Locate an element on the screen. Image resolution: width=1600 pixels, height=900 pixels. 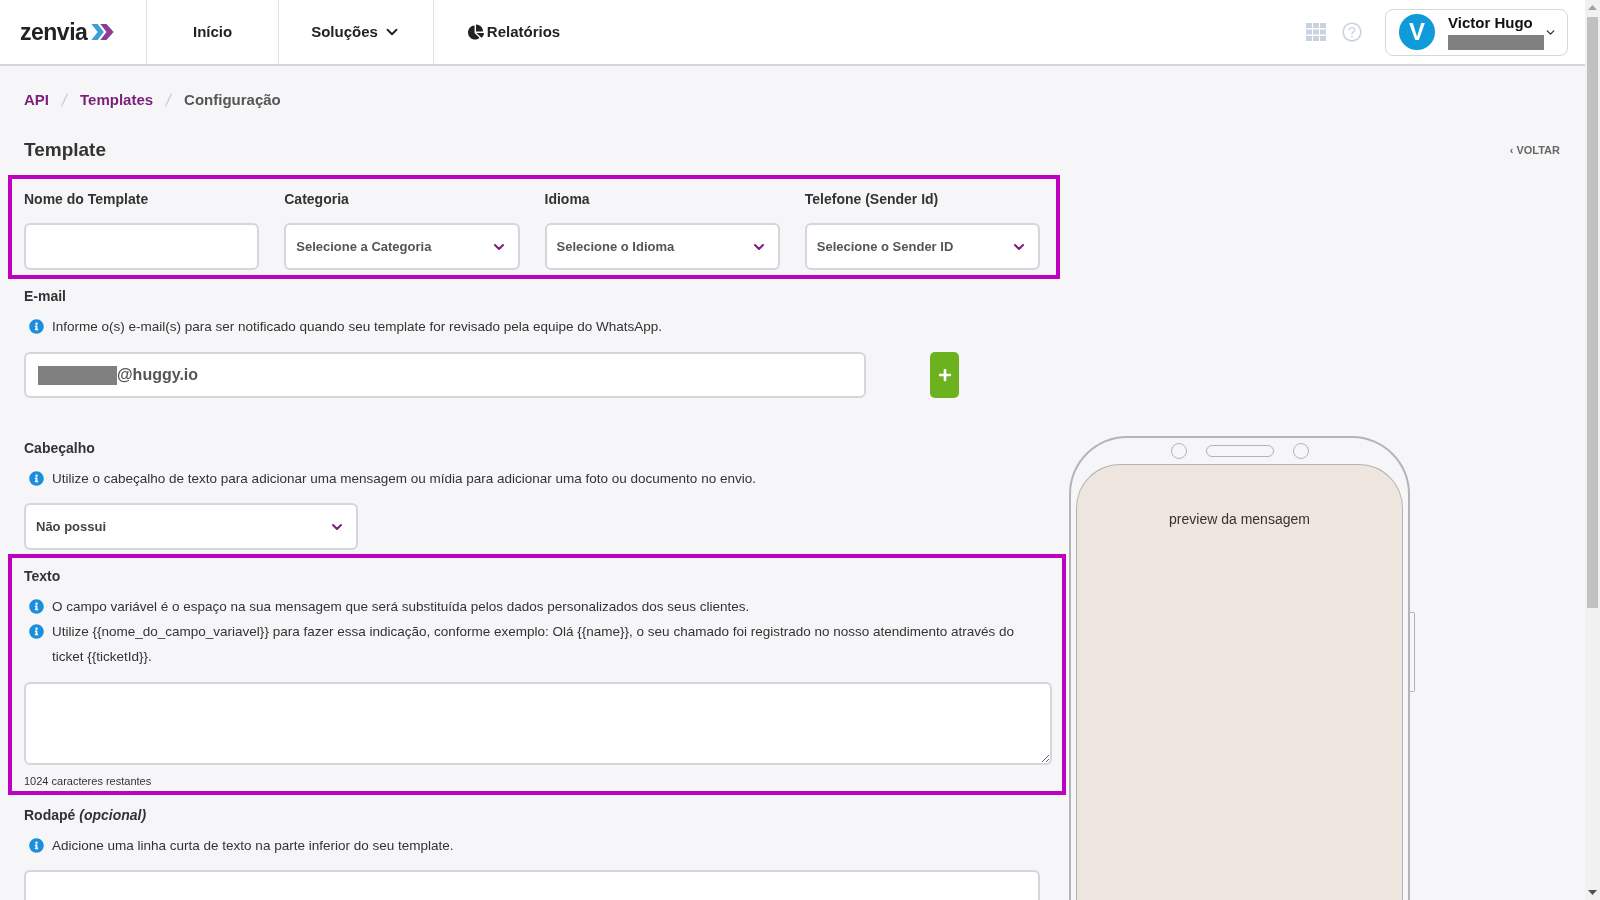
nav-link: Início is located at coordinates (213, 32).